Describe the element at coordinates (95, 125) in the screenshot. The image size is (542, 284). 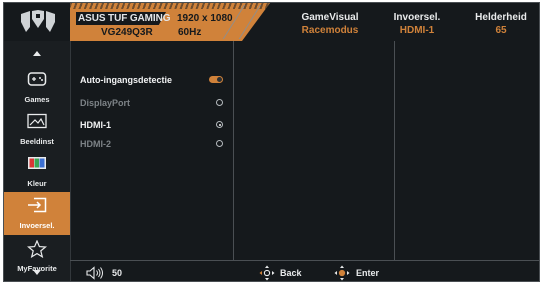
I see `option-label: HDMI-1` at that location.